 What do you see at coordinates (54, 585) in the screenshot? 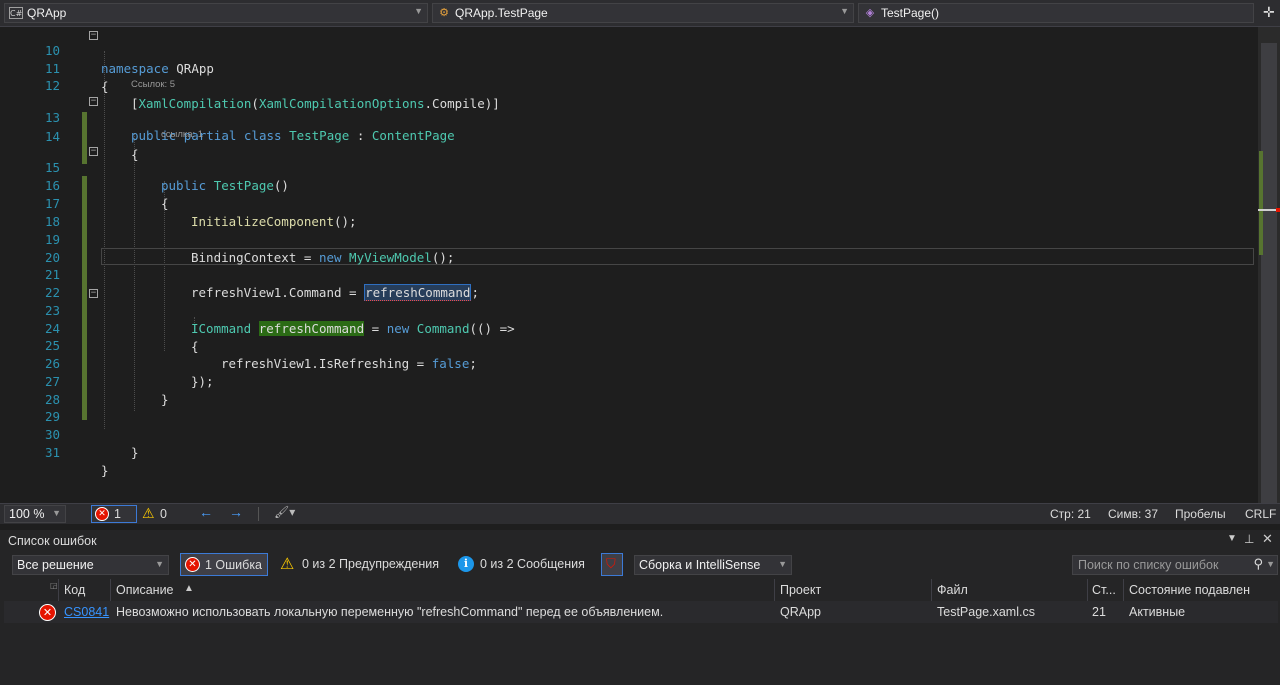
I see `column-chooser-icon: ◲` at bounding box center [54, 585].